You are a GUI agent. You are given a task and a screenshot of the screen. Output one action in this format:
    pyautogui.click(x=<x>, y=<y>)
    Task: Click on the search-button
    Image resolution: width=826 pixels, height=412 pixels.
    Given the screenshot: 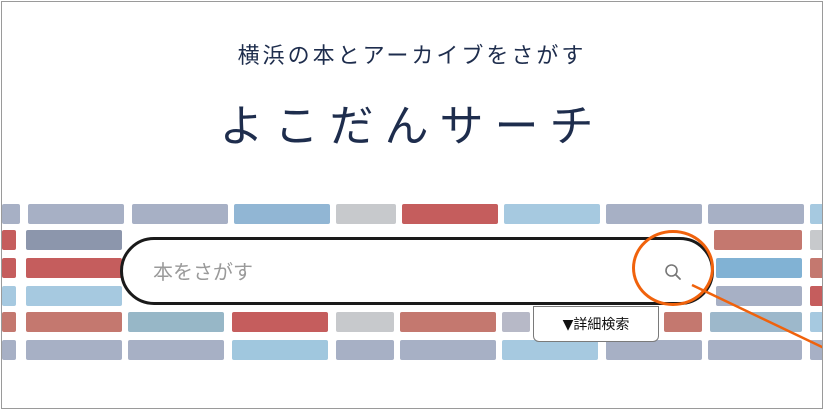 What is the action you would take?
    pyautogui.click(x=673, y=272)
    